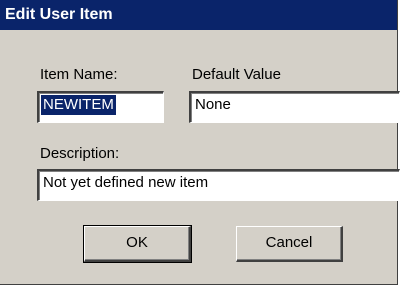 Image resolution: width=411 pixels, height=295 pixels. I want to click on dialog-title: Edit User Item, so click(59, 14).